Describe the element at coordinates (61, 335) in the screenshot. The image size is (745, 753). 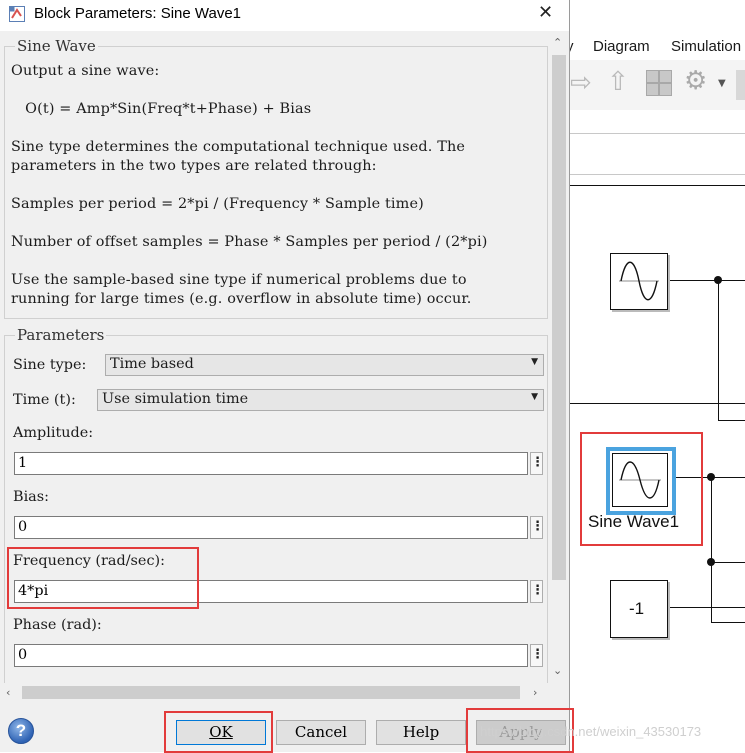
I see `parameters-title: Parameters` at that location.